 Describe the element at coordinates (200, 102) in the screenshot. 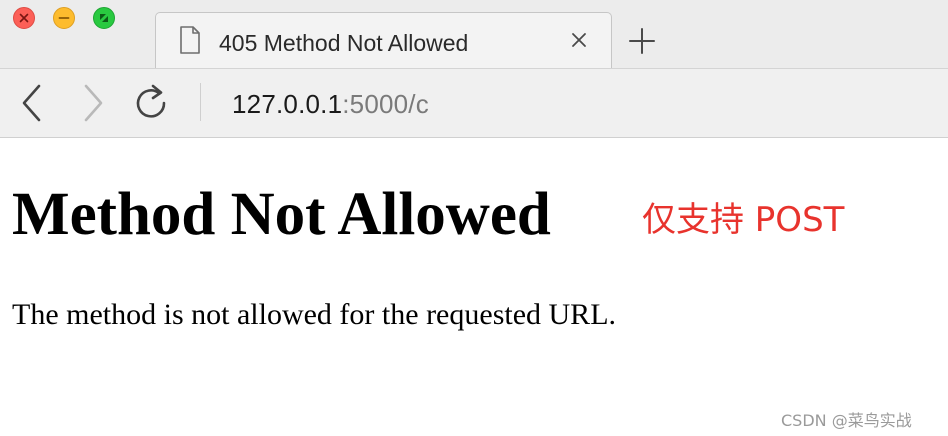

I see `toolbar-divider` at that location.